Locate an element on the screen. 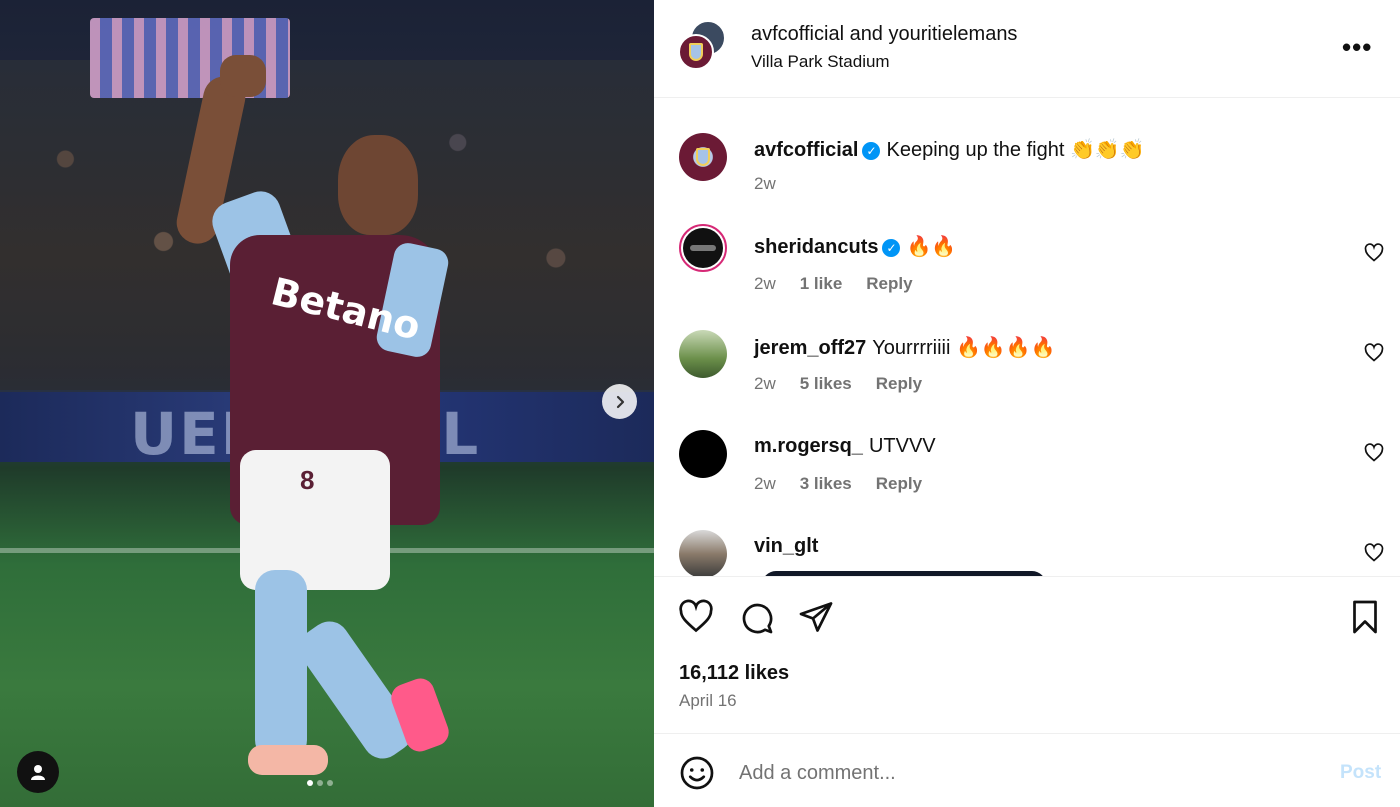  post-actions: 16,112 likes April 16 is located at coordinates (1027, 655).